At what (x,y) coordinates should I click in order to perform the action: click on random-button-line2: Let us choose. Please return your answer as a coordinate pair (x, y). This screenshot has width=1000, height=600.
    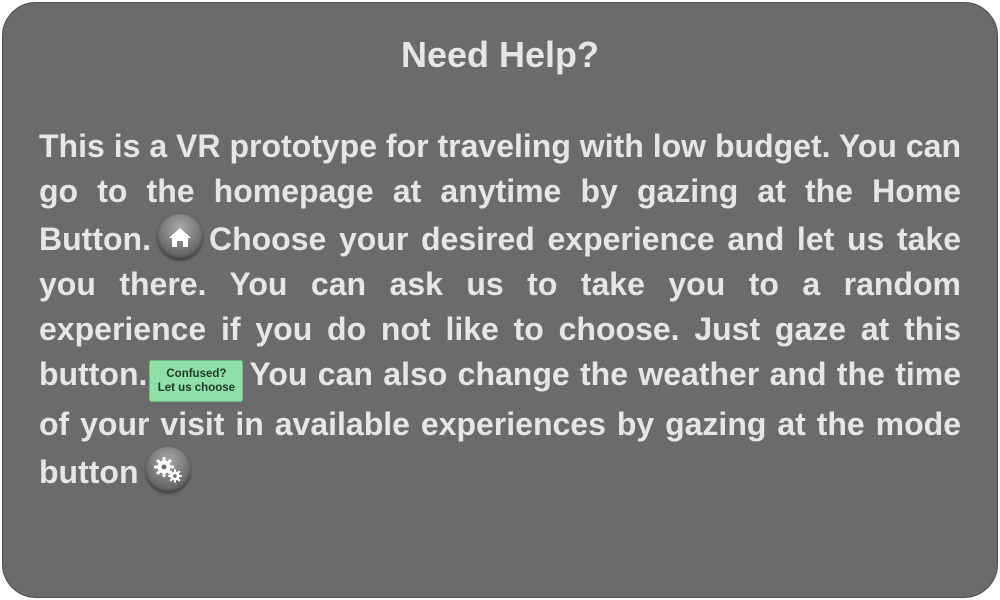
    Looking at the image, I should click on (196, 388).